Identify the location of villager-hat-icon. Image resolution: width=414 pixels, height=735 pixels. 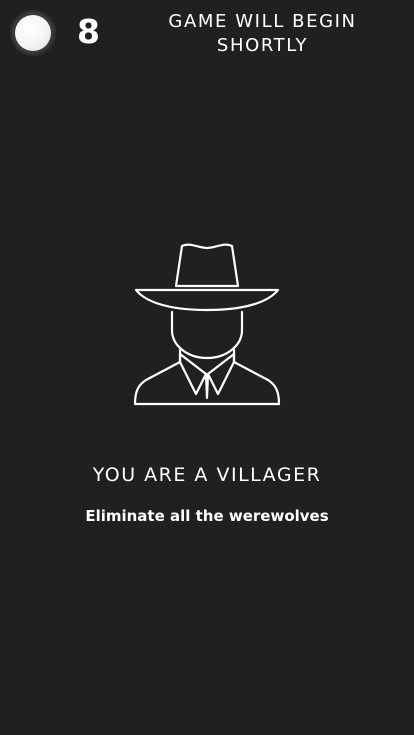
(207, 324).